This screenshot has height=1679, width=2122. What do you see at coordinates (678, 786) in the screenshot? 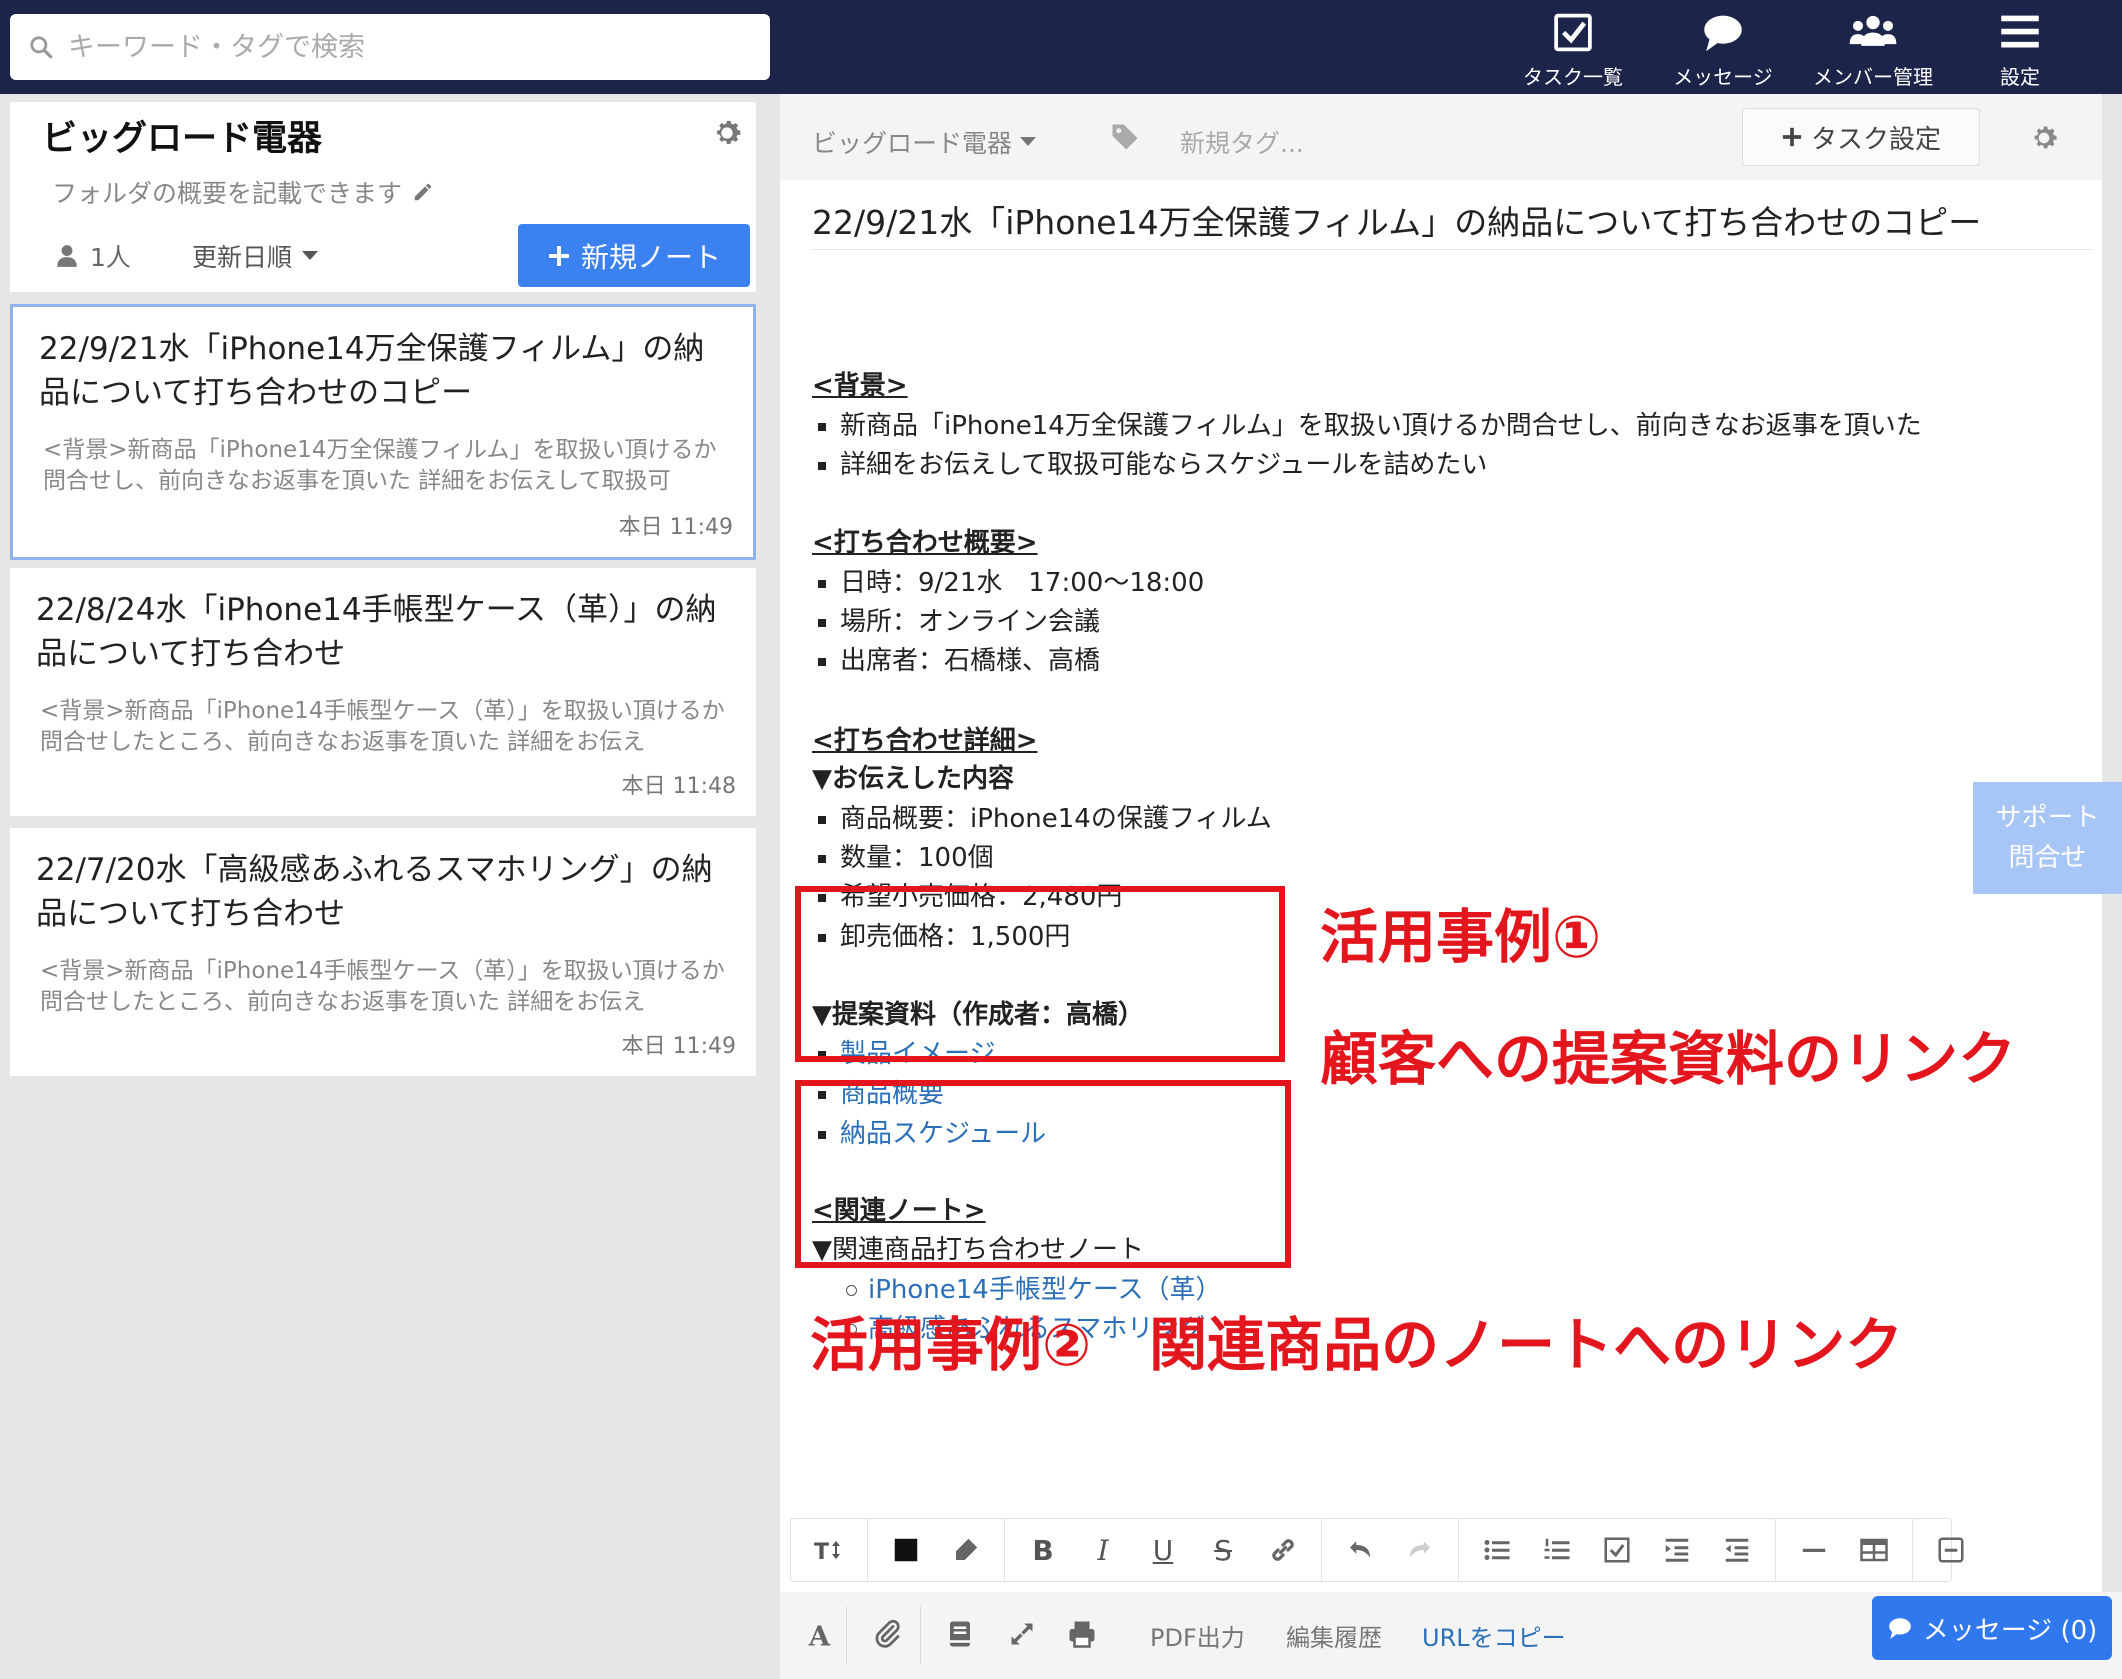
I see `note-item-time: 本日 11:48` at bounding box center [678, 786].